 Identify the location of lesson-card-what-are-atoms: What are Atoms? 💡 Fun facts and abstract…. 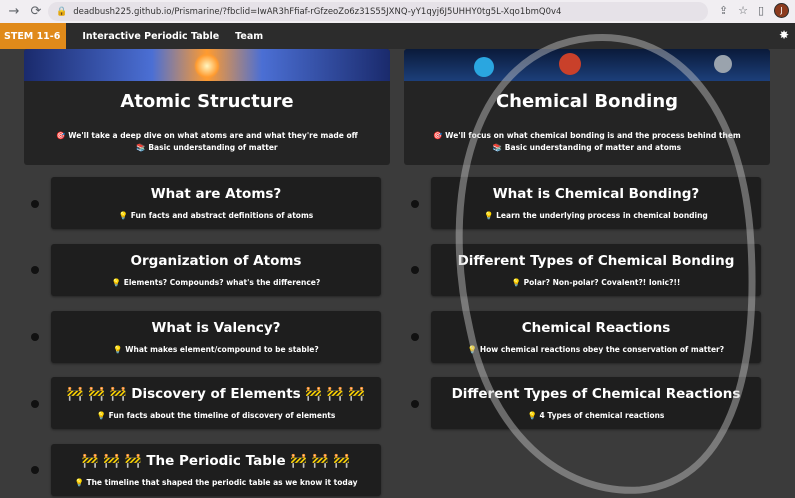
(216, 203).